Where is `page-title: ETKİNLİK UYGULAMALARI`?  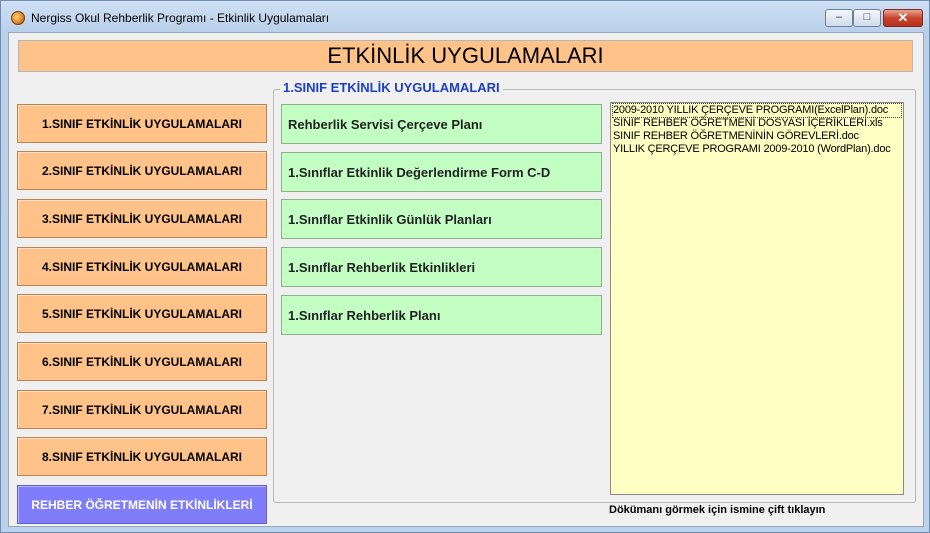 page-title: ETKİNLİK UYGULAMALARI is located at coordinates (465, 56).